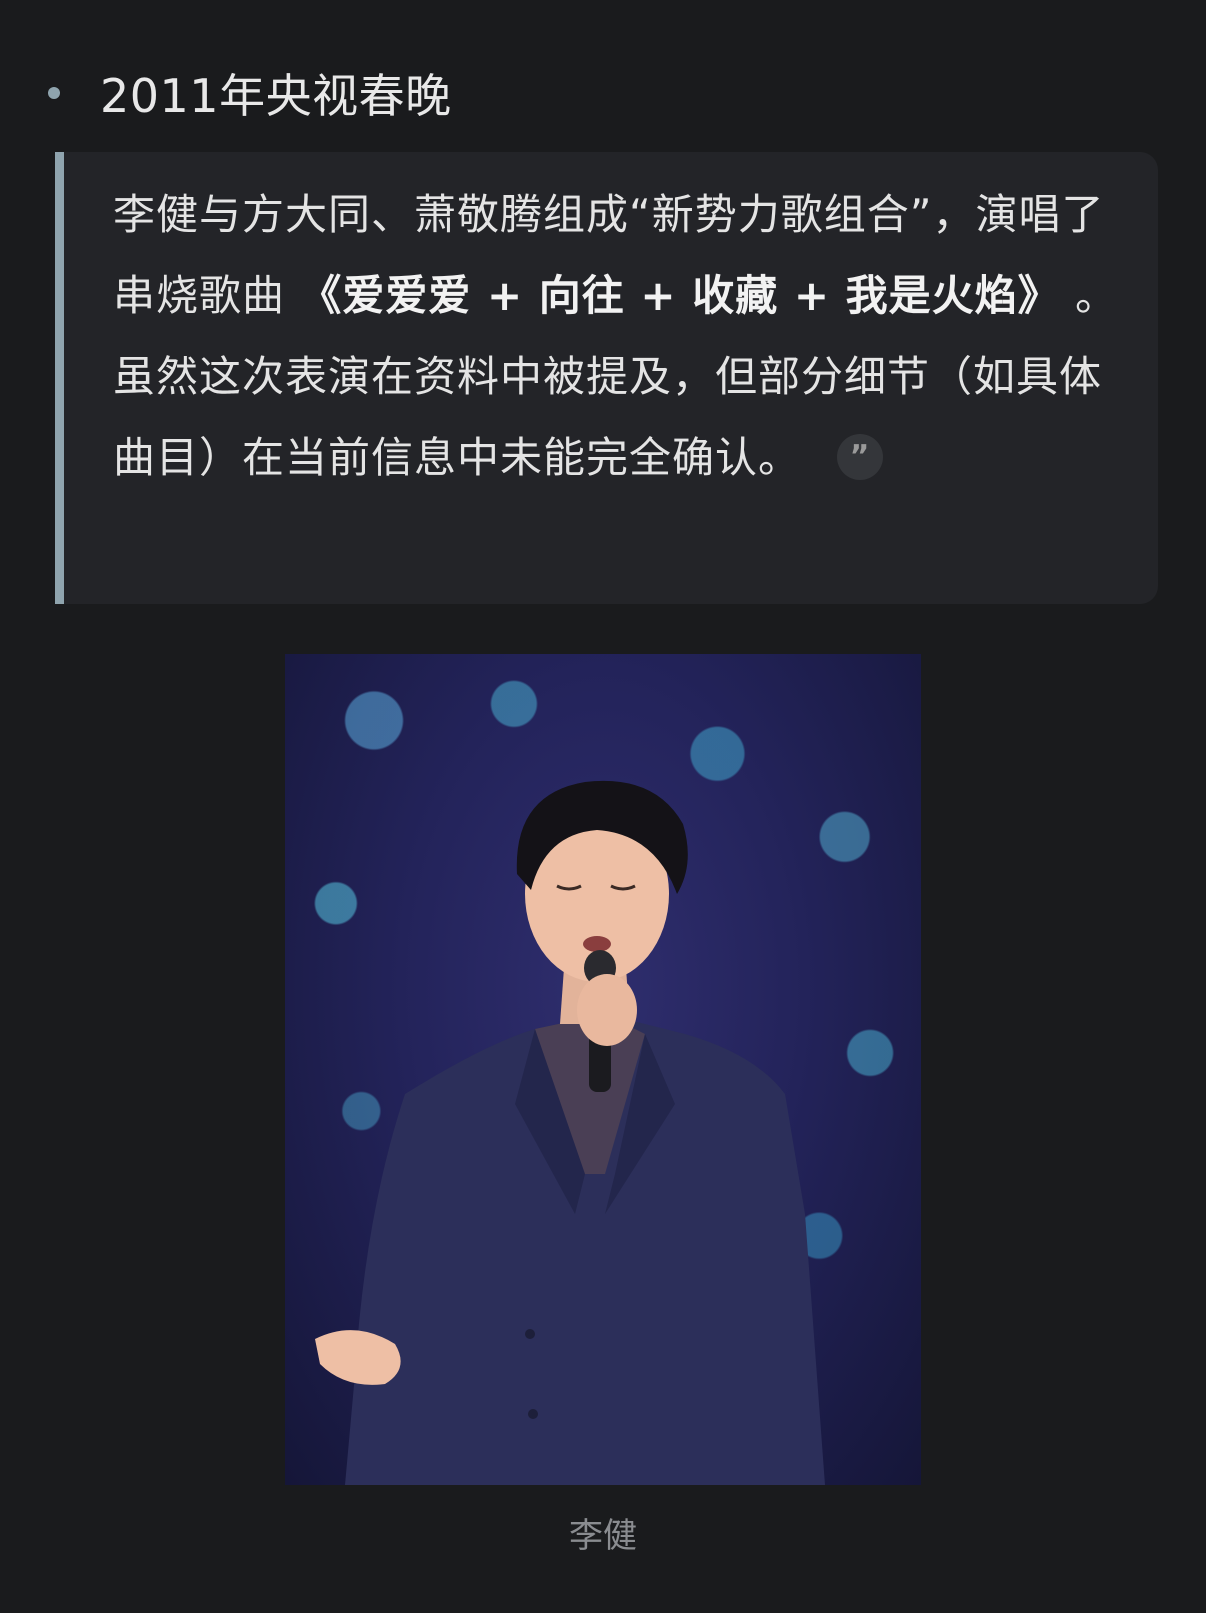 The height and width of the screenshot is (1613, 1206). What do you see at coordinates (54, 93) in the screenshot?
I see `bullet-dot` at bounding box center [54, 93].